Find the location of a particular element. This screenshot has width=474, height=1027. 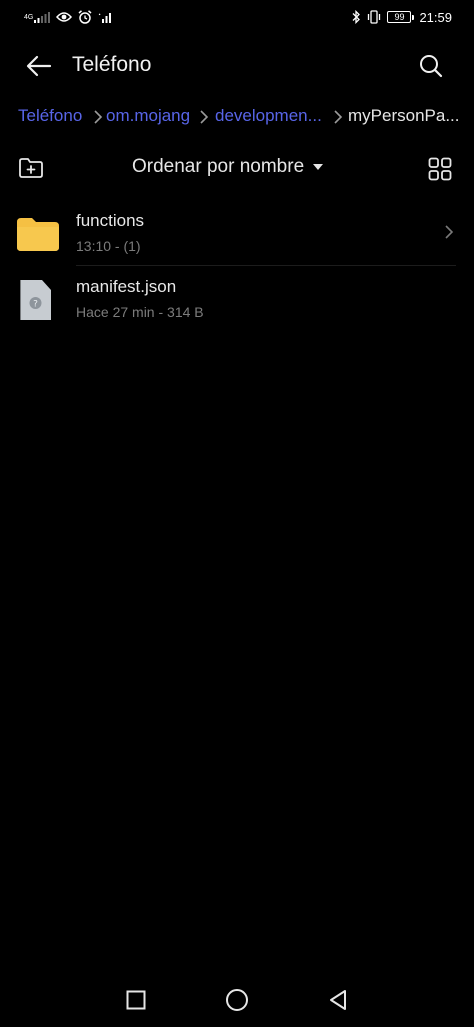

battery-icon: 99 is located at coordinates (401, 17).